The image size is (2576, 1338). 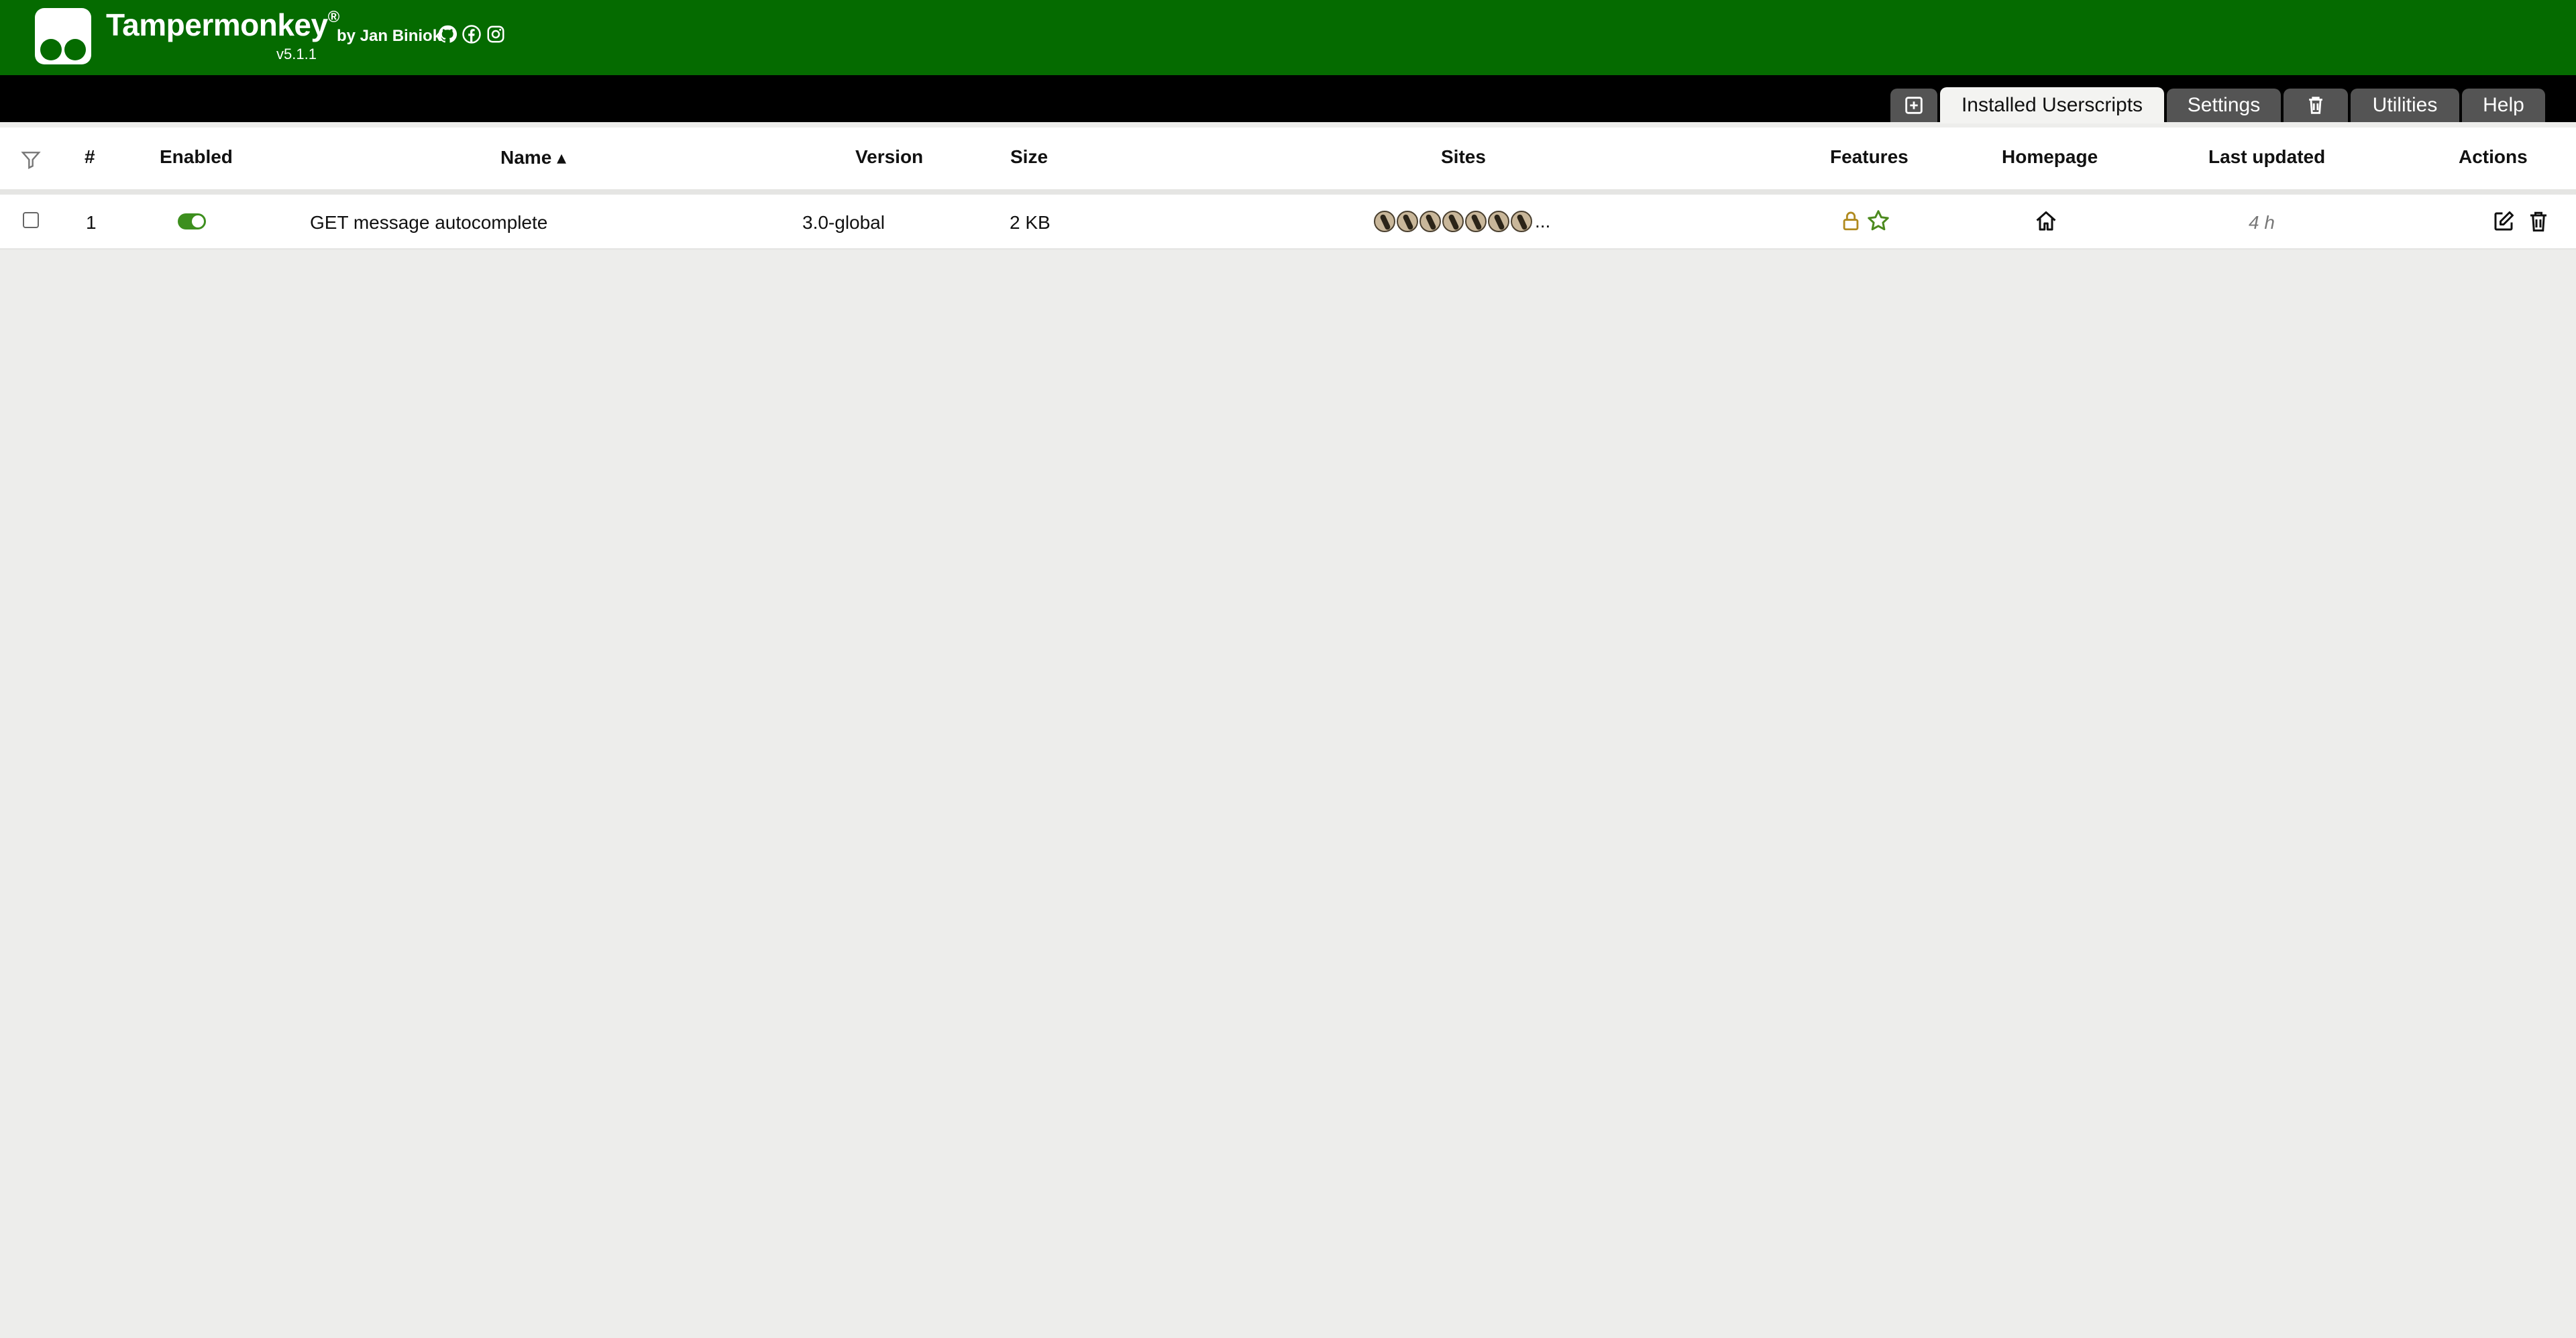 I want to click on filter-icon, so click(x=31, y=159).